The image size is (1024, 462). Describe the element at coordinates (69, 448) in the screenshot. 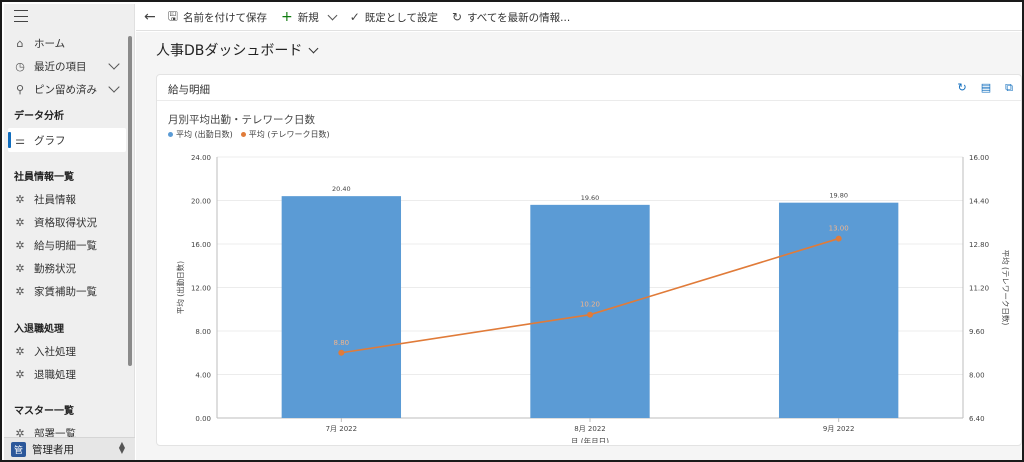

I see `area-switcher: 管 管理者用 ▲ ▼` at that location.